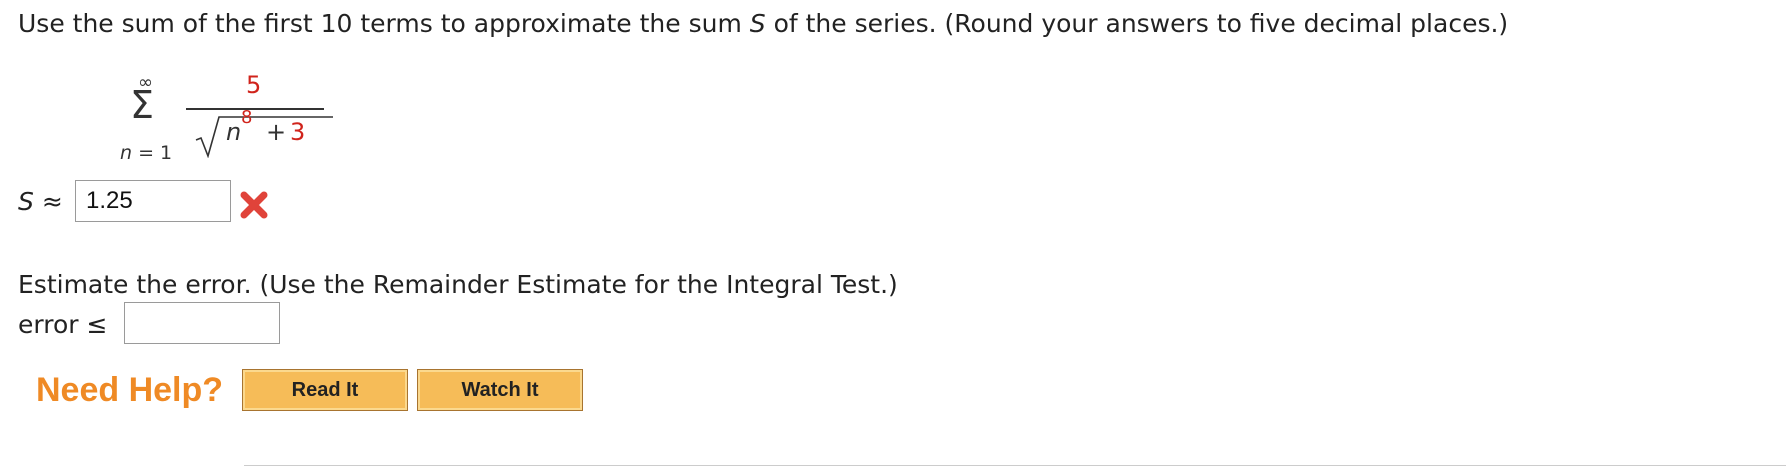  Describe the element at coordinates (52, 201) in the screenshot. I see `approx-symbol: ≈` at that location.